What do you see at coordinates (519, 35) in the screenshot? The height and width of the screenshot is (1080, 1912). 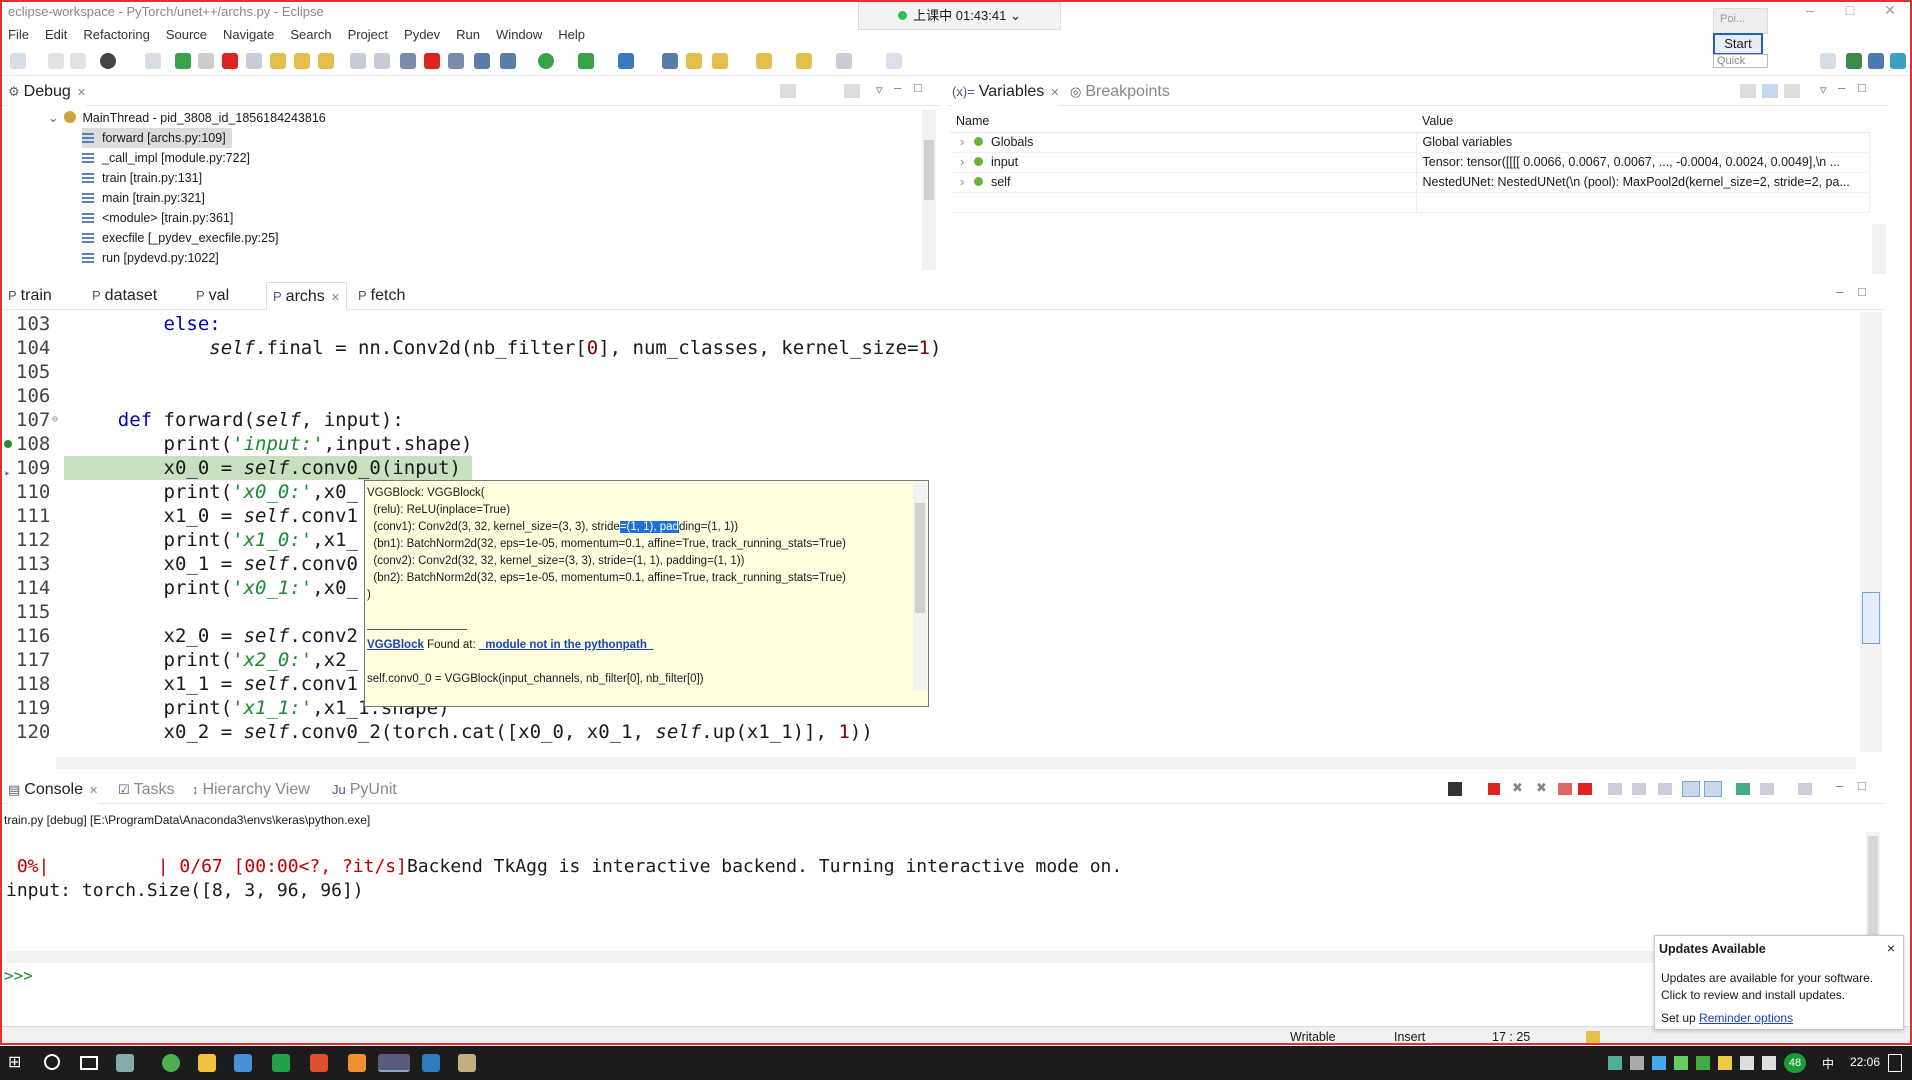 I see `menu-window: Window` at bounding box center [519, 35].